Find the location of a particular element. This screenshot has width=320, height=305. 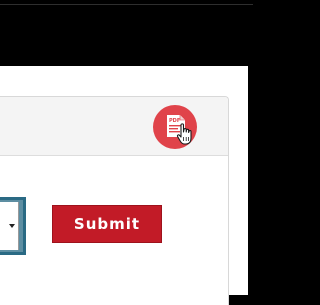

panel-header: PDF is located at coordinates (114, 126).